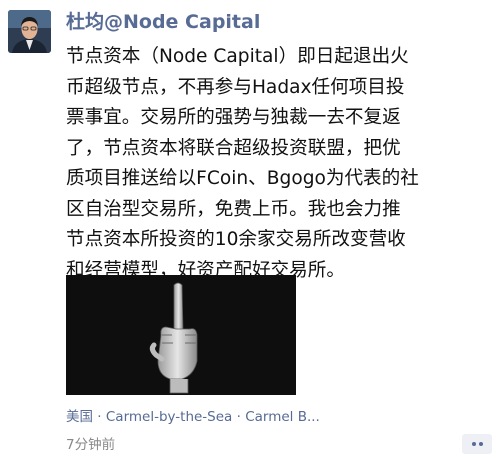 The image size is (504, 461). Describe the element at coordinates (233, 209) in the screenshot. I see `post-text-line: 区自治型交易所，免费上币。我也会力推` at that location.